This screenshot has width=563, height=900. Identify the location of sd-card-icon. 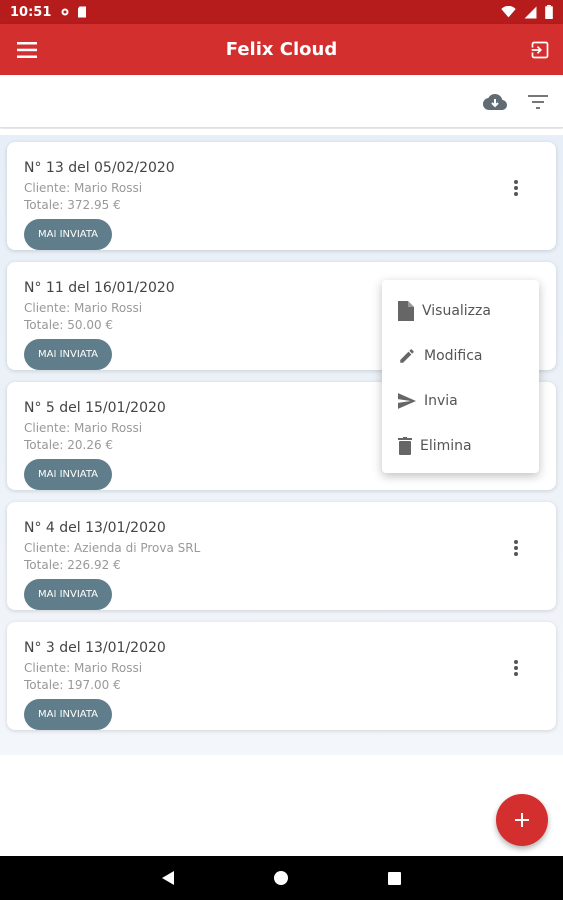
(82, 12).